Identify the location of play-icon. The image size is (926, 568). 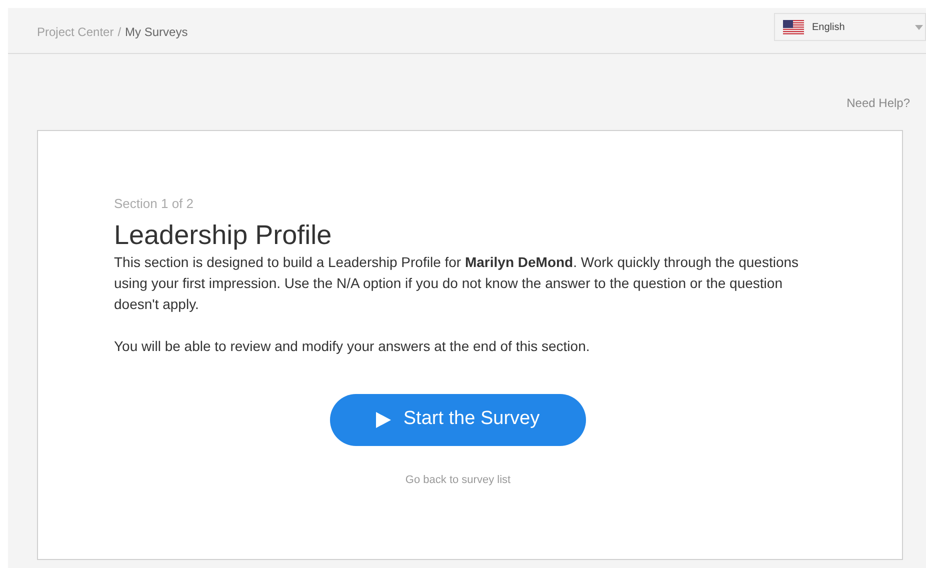
(384, 420).